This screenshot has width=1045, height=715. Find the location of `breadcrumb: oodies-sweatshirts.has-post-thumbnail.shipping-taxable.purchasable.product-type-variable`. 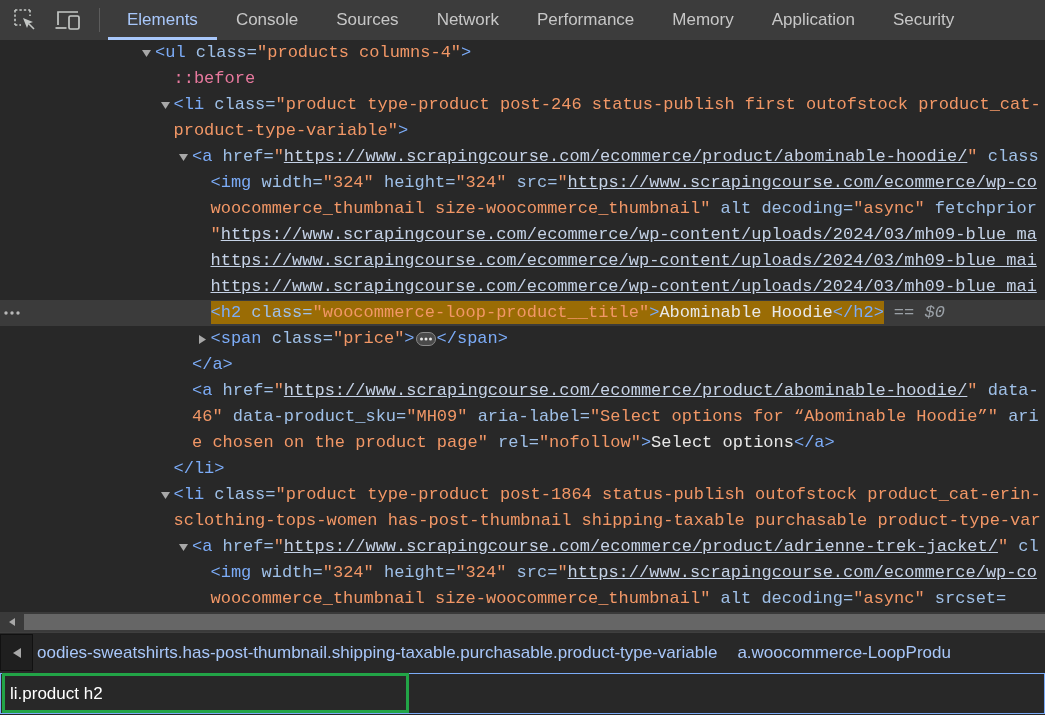

breadcrumb: oodies-sweatshirts.has-post-thumbnail.shipping-taxable.purchasable.product-type-variable is located at coordinates (377, 652).